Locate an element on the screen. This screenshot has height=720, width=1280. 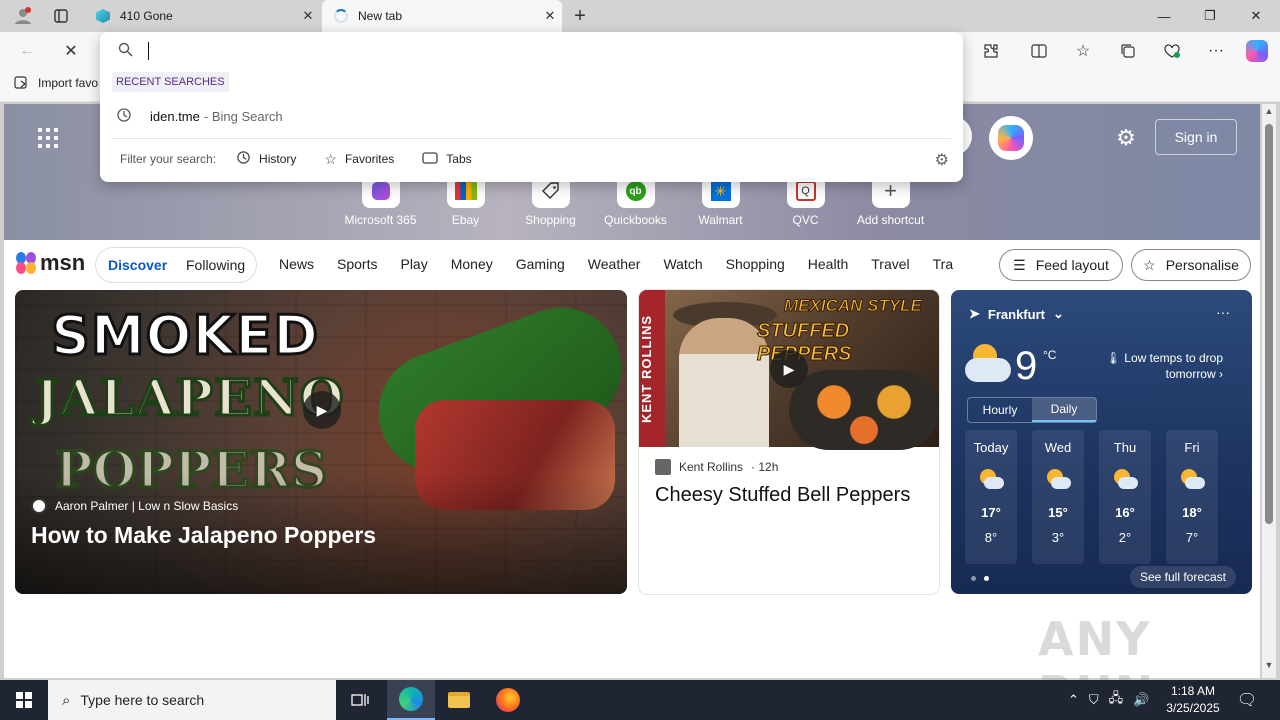
show-hidden-icons-chevron-icon: ⌃ is located at coordinates (1073, 700).